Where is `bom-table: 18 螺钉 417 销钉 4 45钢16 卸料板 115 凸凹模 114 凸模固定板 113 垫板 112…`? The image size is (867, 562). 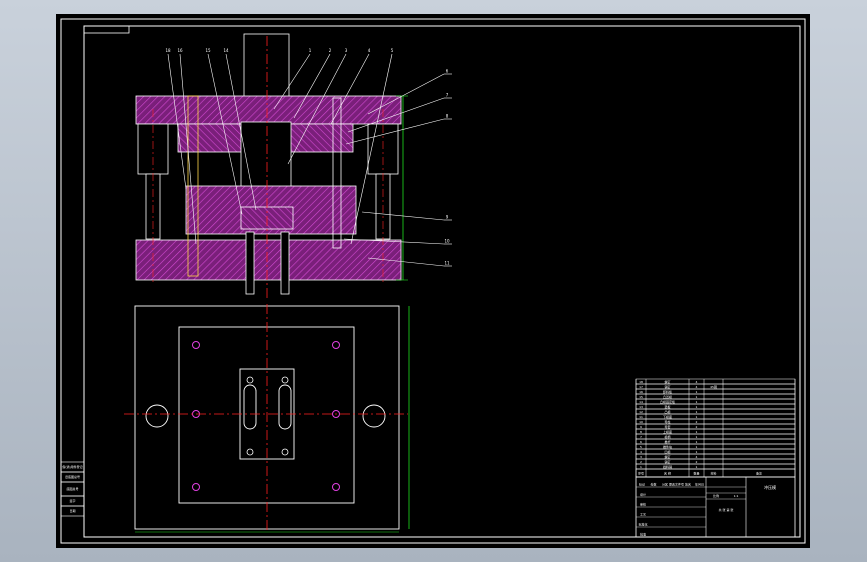 bom-table: 18 螺钉 417 销钉 4 45钢16 卸料板 115 凸凹模 114 凸模固定板 113 垫板 112… is located at coordinates (715, 428).